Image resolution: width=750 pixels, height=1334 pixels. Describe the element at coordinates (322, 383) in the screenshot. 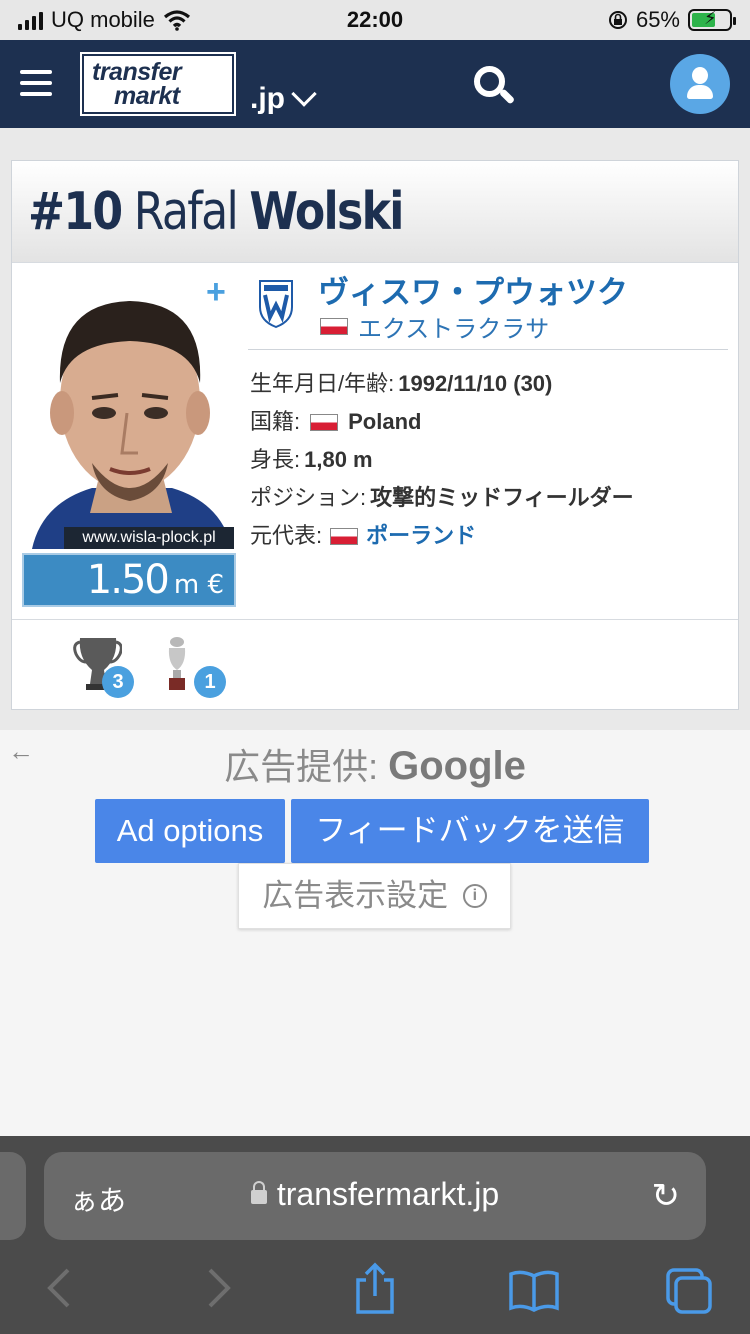

I see `detail-label: 生年月日/年齢:` at that location.